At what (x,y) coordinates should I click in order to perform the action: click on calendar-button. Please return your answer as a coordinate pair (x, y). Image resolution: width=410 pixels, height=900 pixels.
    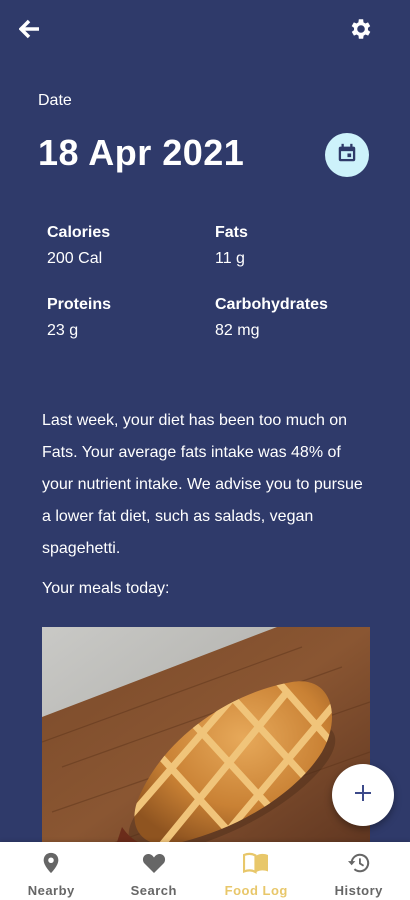
    Looking at the image, I should click on (347, 155).